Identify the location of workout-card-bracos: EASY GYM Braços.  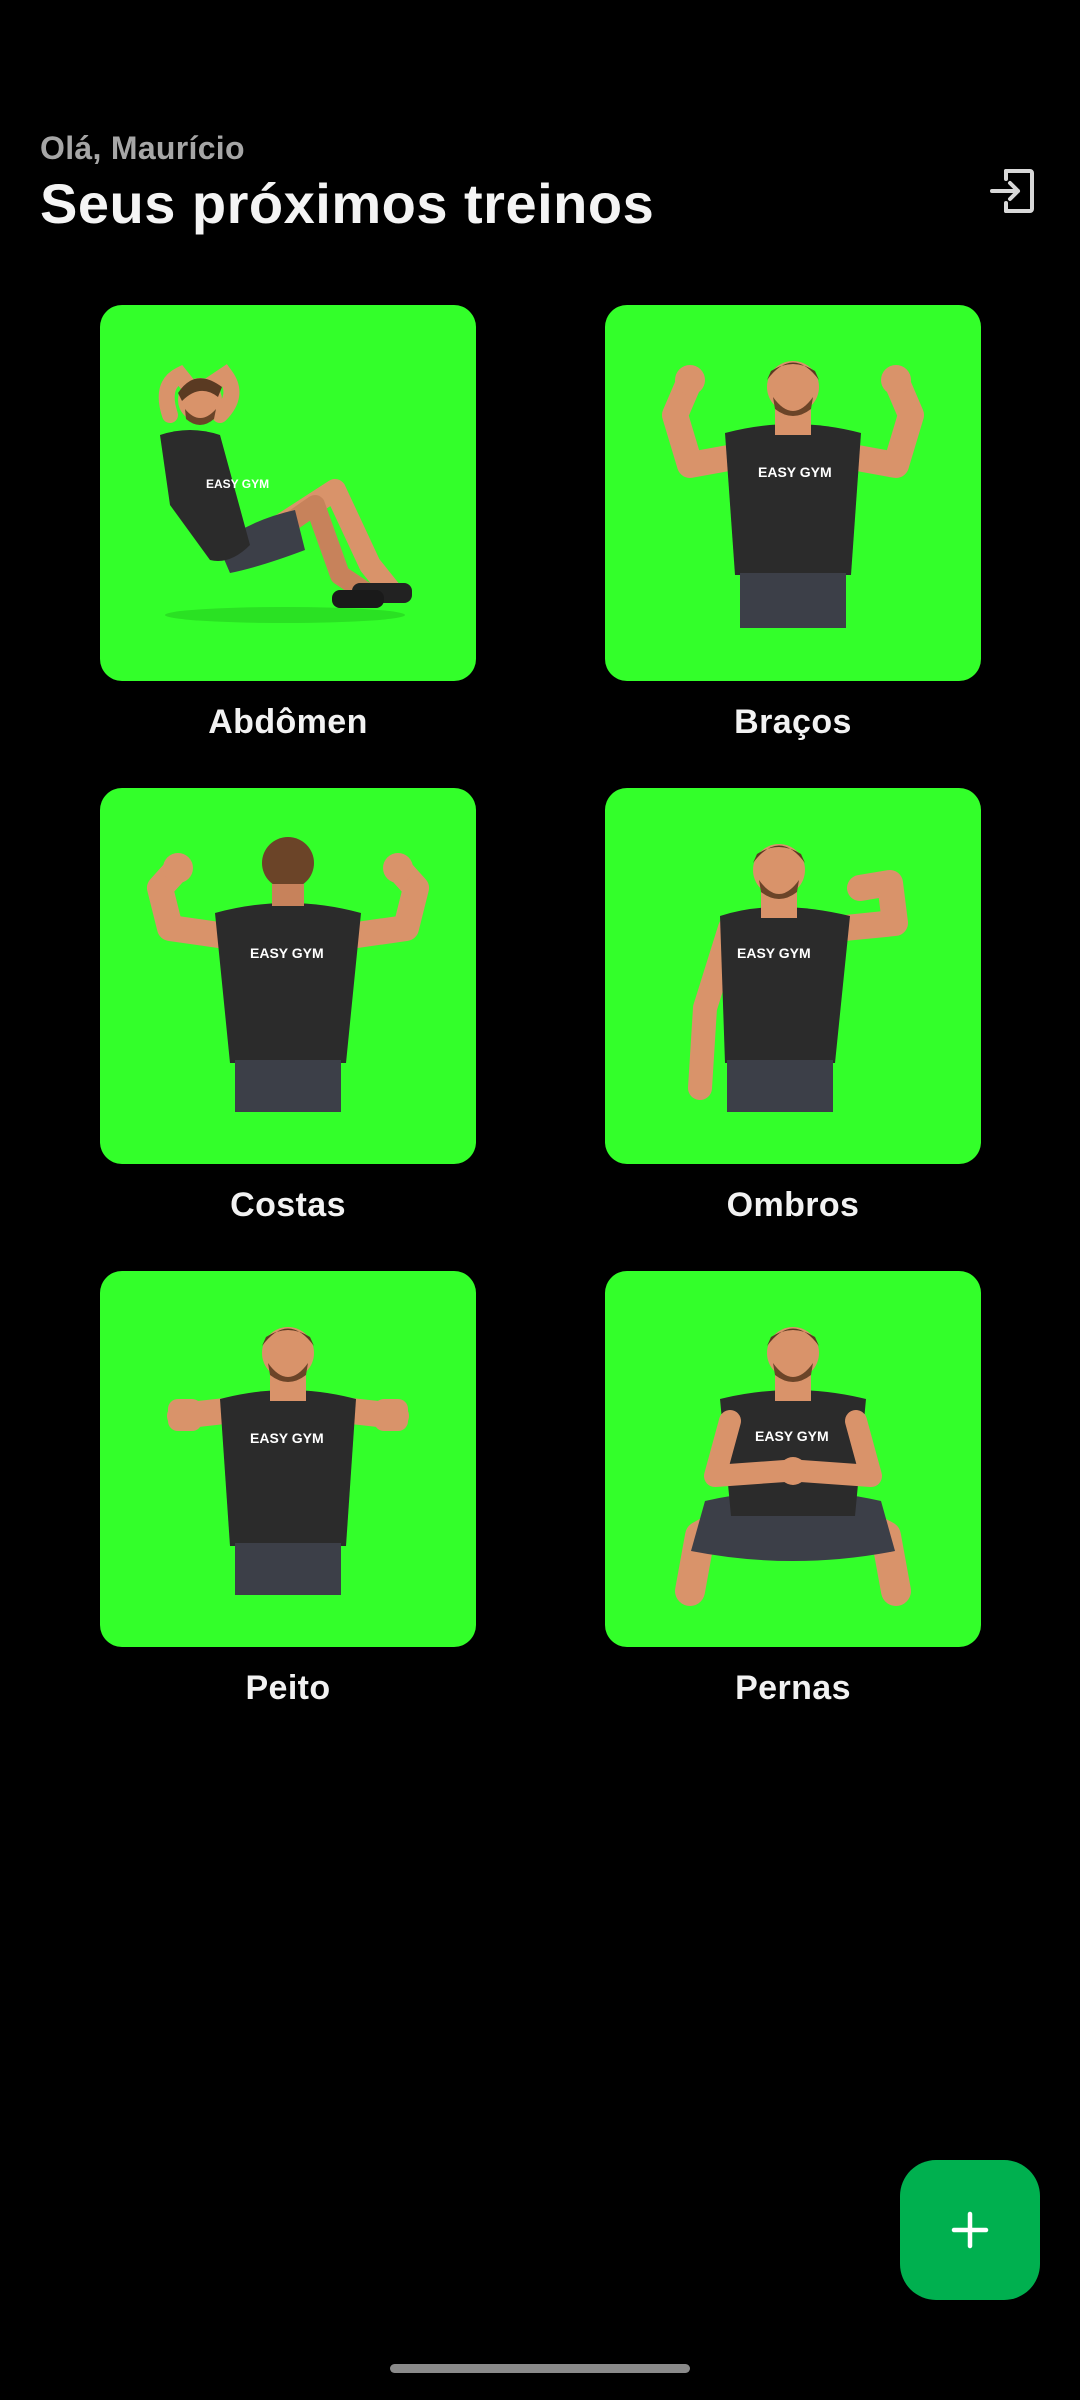
(793, 523).